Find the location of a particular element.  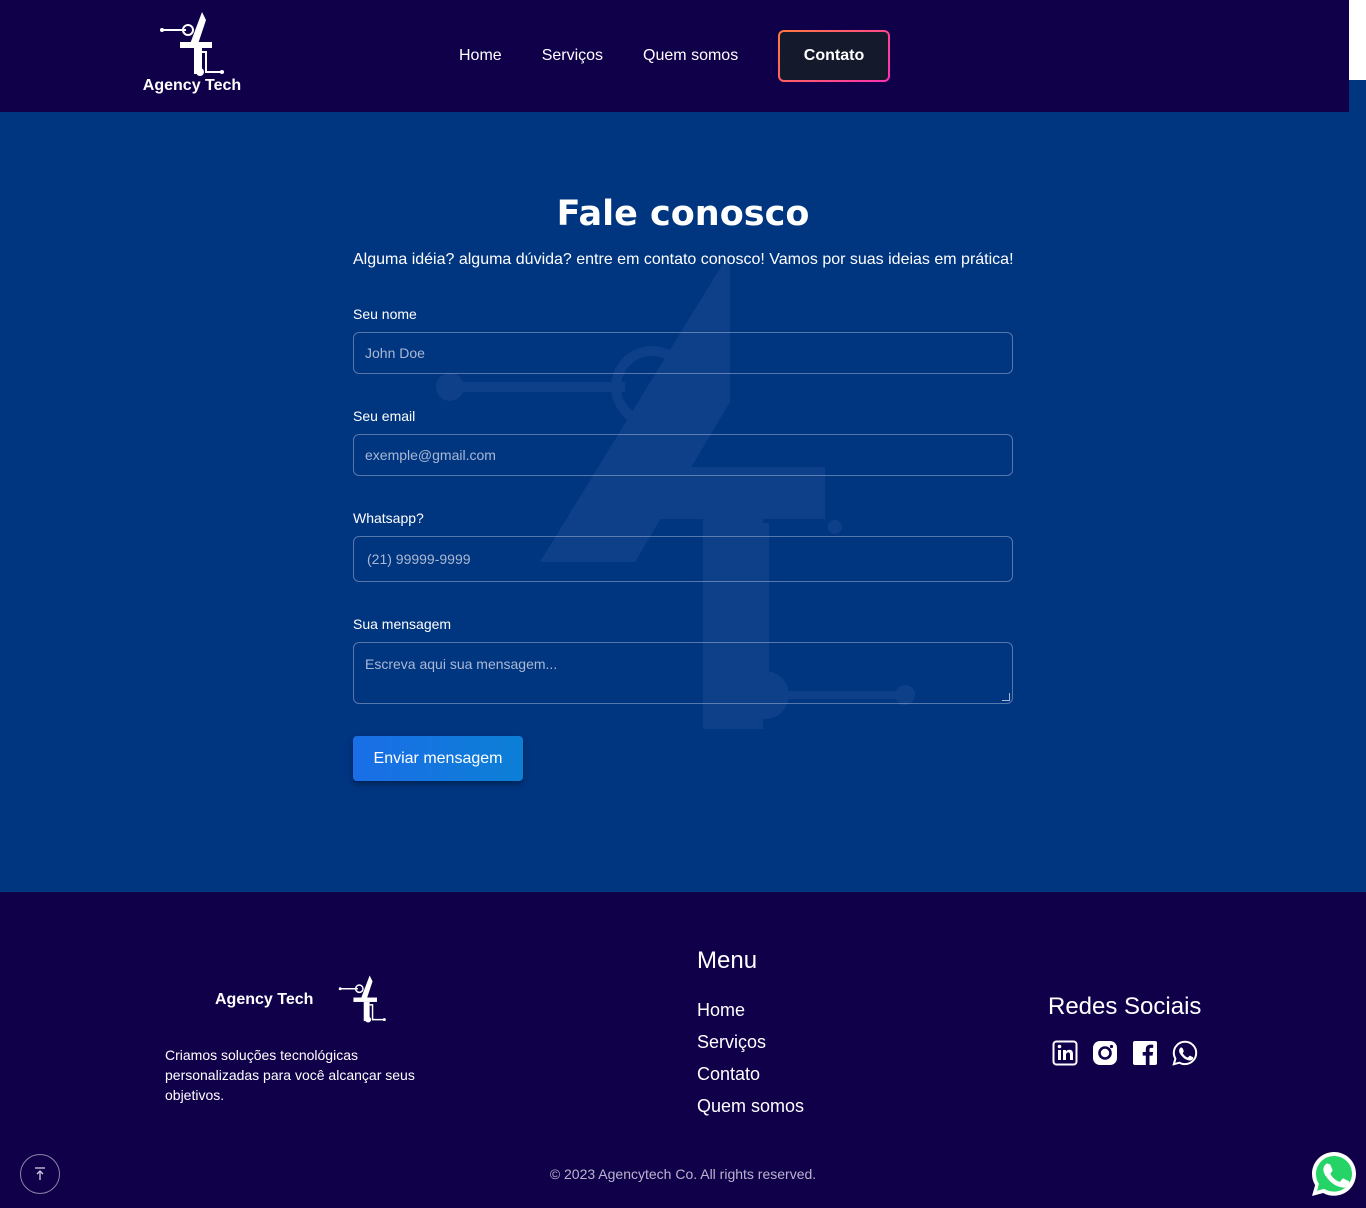

logo-icon is located at coordinates (192, 44).